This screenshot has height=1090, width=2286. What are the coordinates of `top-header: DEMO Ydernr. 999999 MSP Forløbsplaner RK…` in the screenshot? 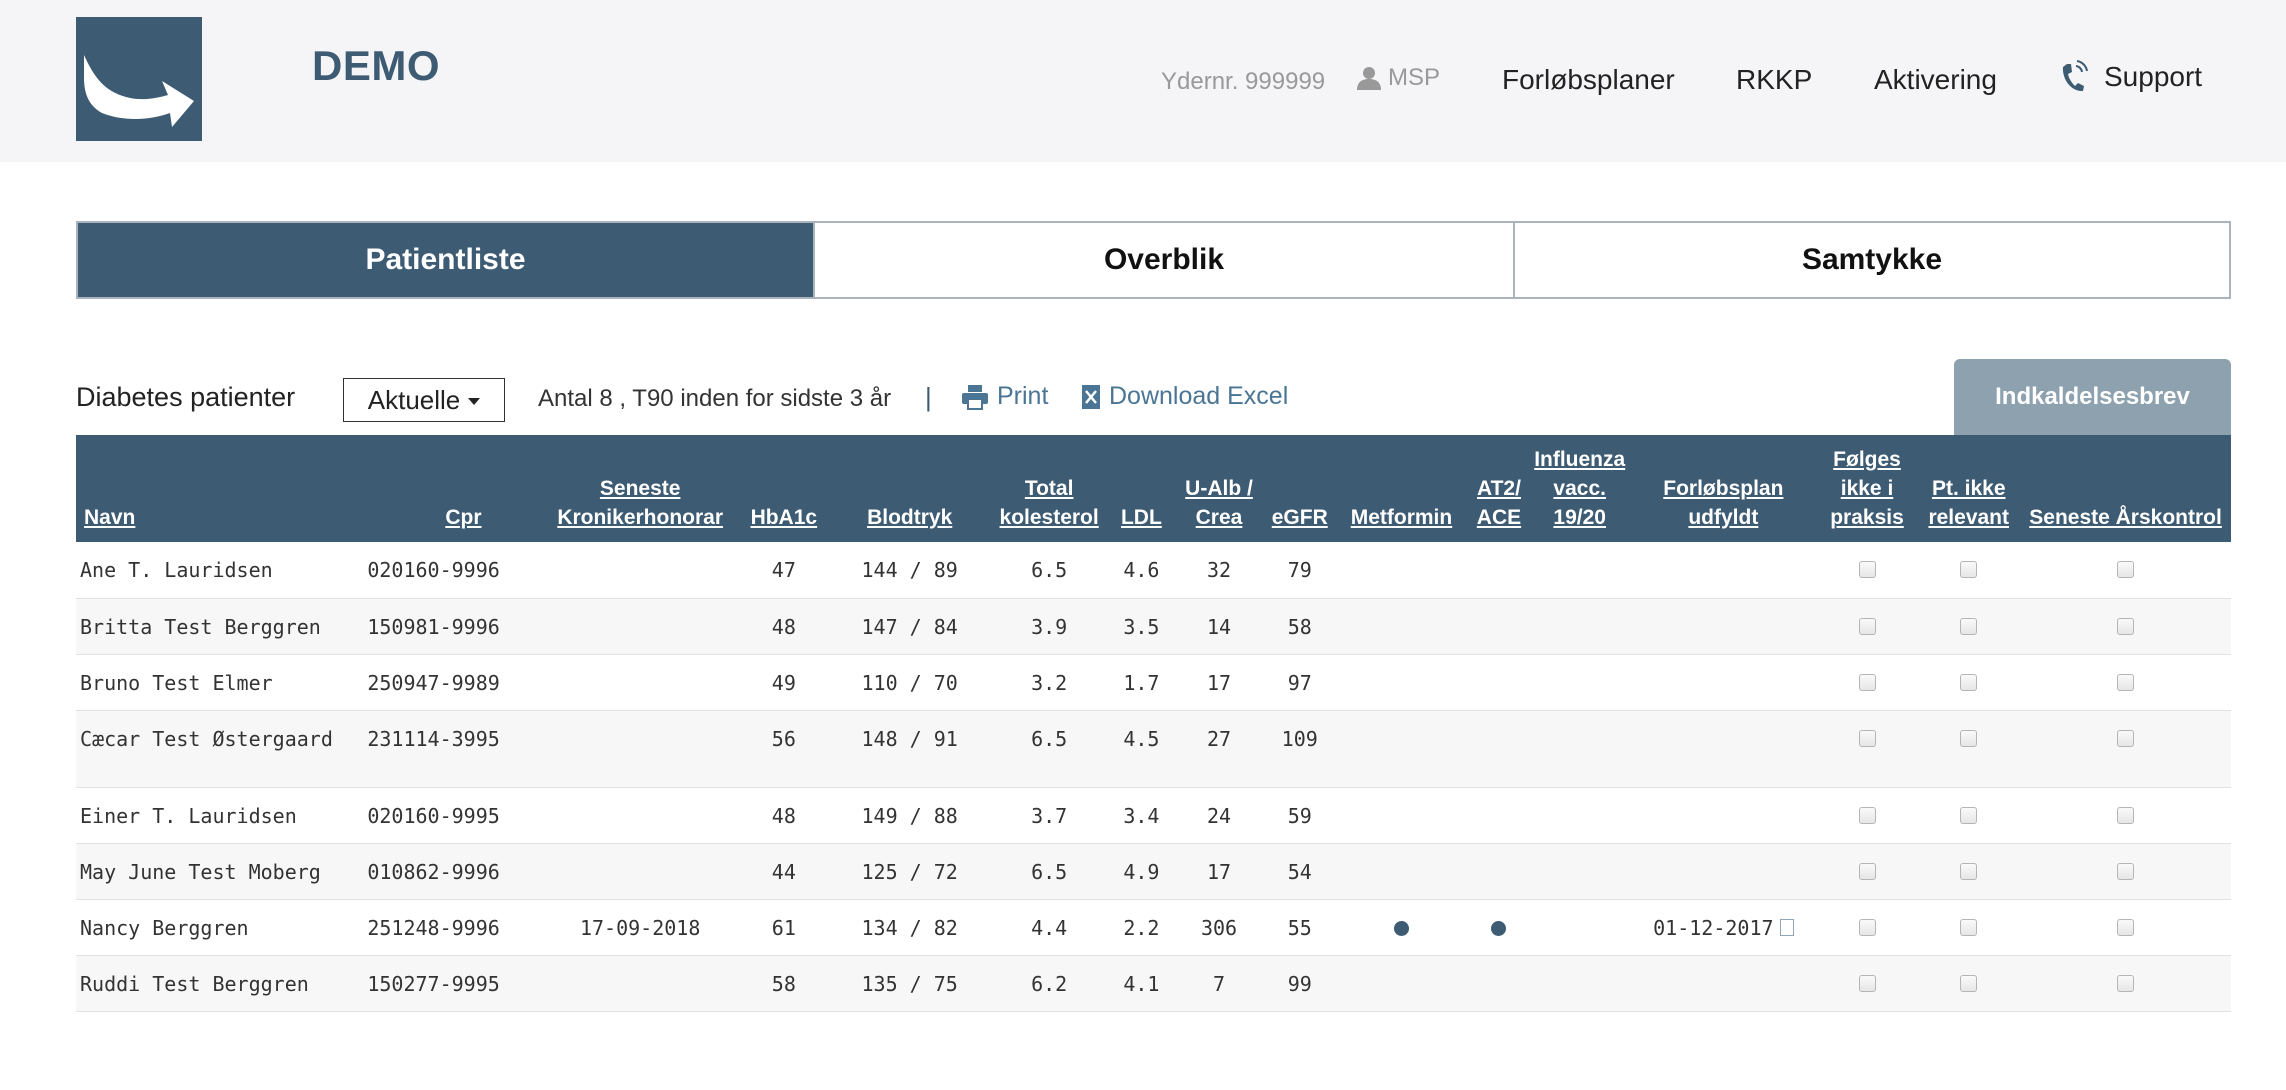 It's located at (1143, 81).